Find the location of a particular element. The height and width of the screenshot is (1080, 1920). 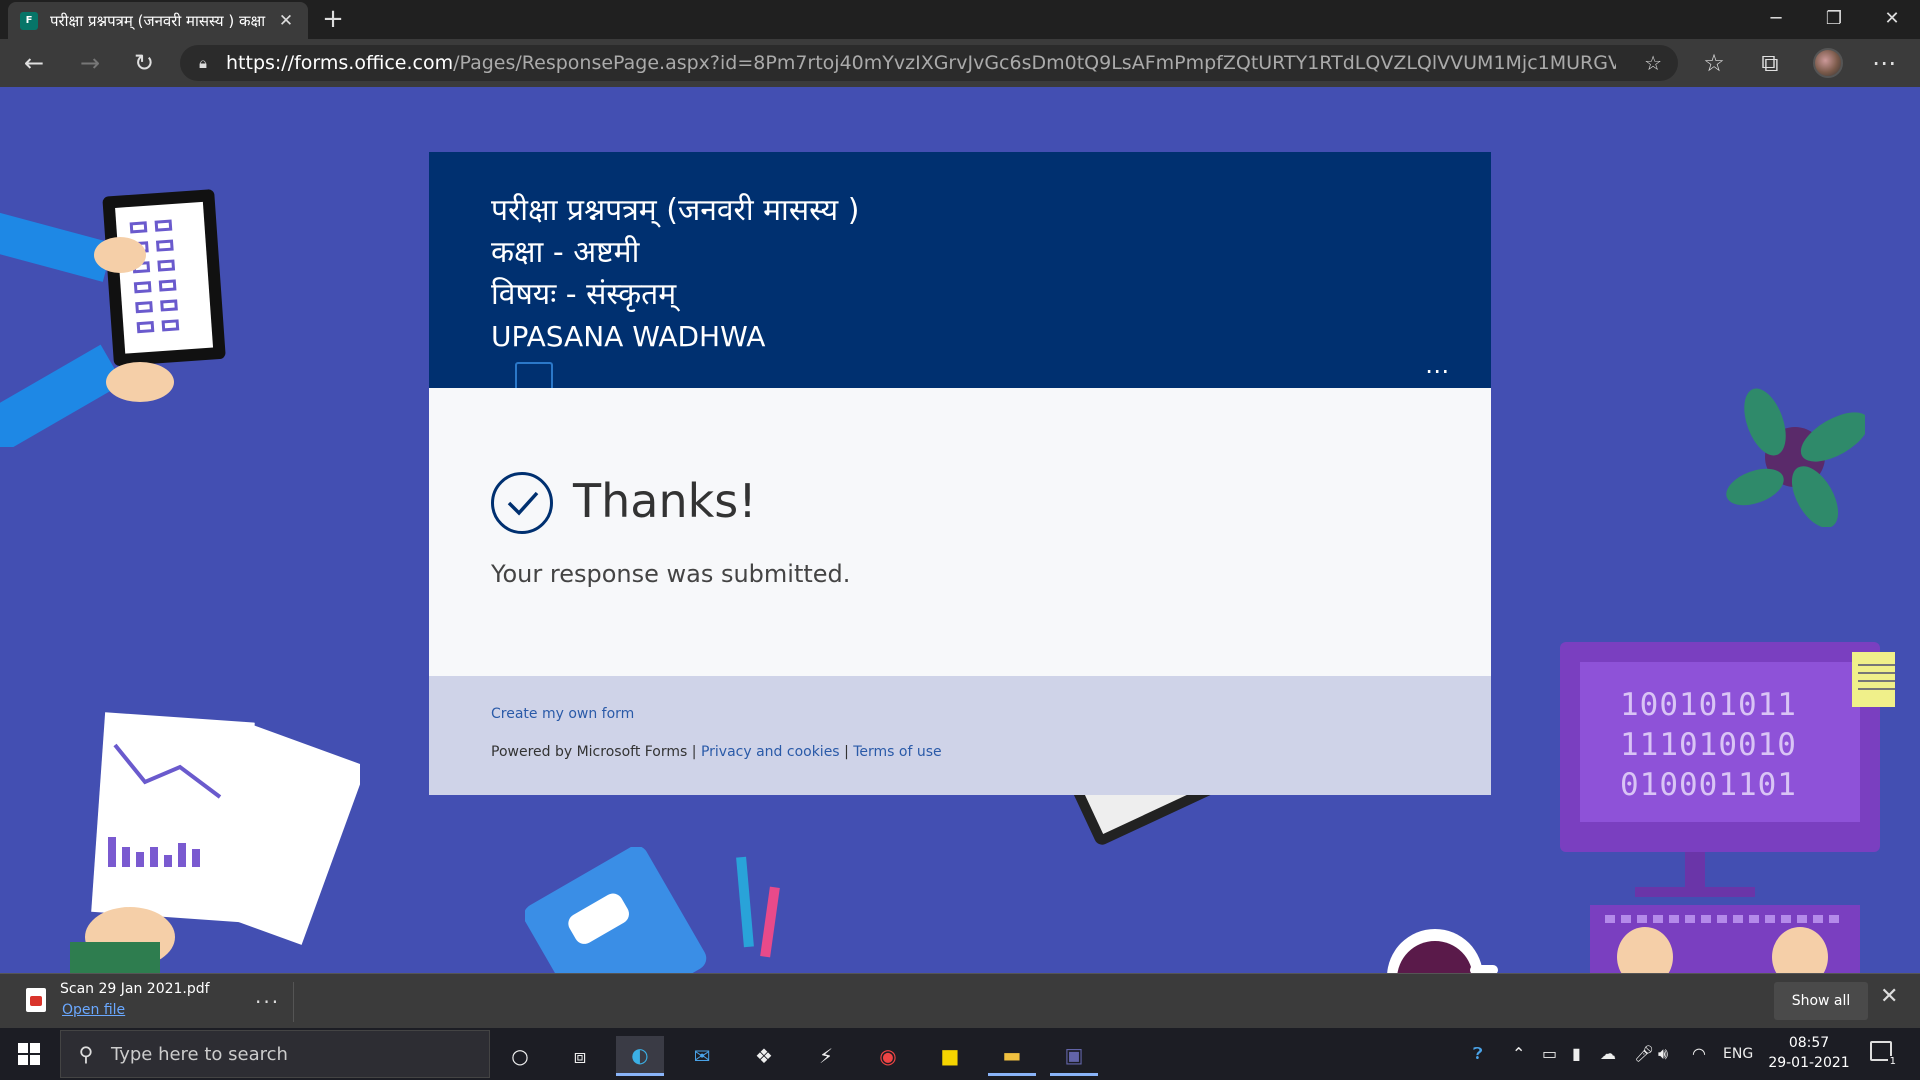

privacy-link: Privacy and cookies is located at coordinates (770, 752).